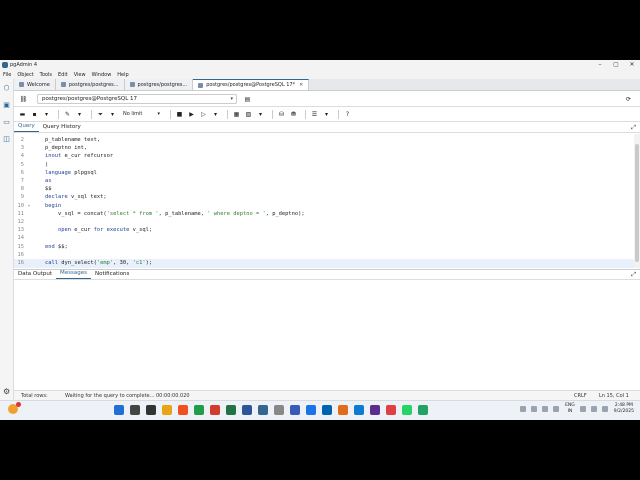 This screenshot has height=480, width=640. Describe the element at coordinates (122, 75) in the screenshot. I see `menu-help: Help` at that location.